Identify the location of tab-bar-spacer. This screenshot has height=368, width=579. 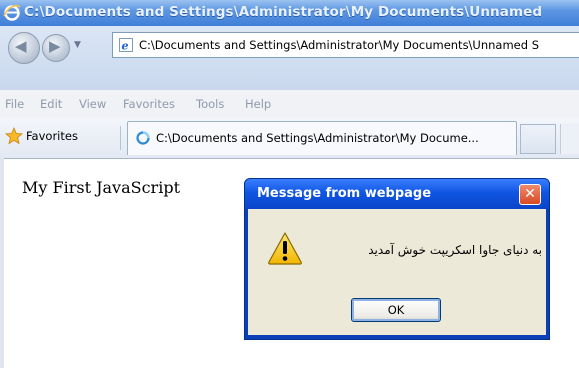
(569, 139).